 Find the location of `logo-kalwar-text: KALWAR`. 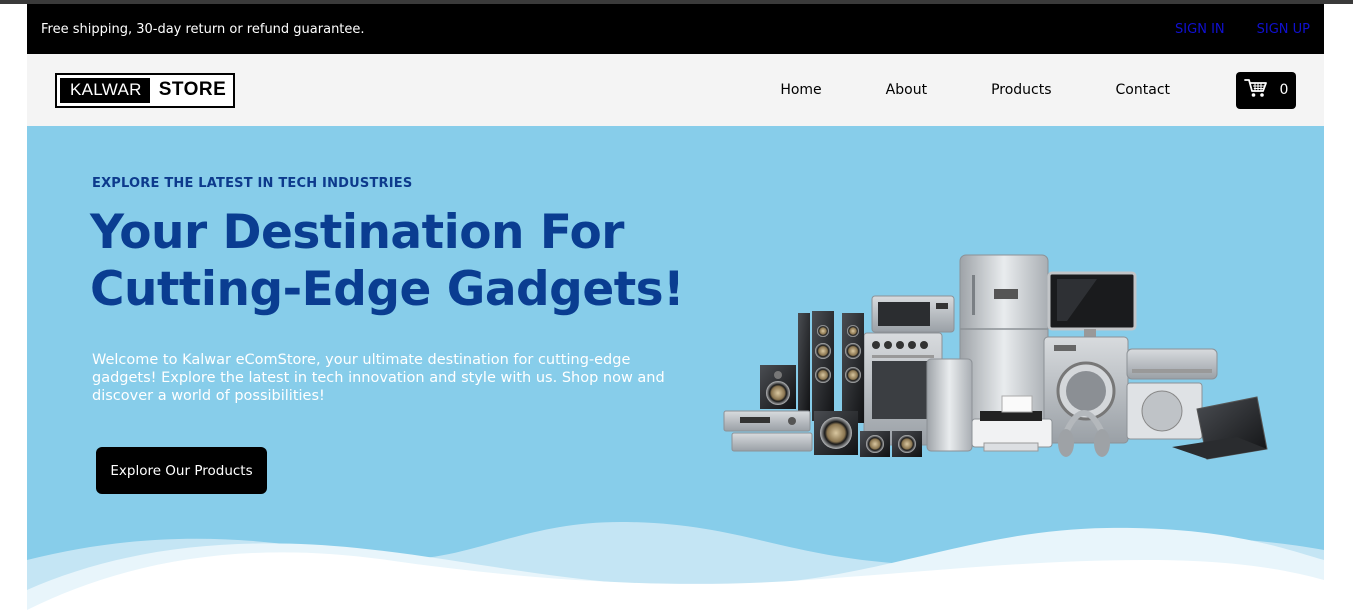

logo-kalwar-text: KALWAR is located at coordinates (105, 90).